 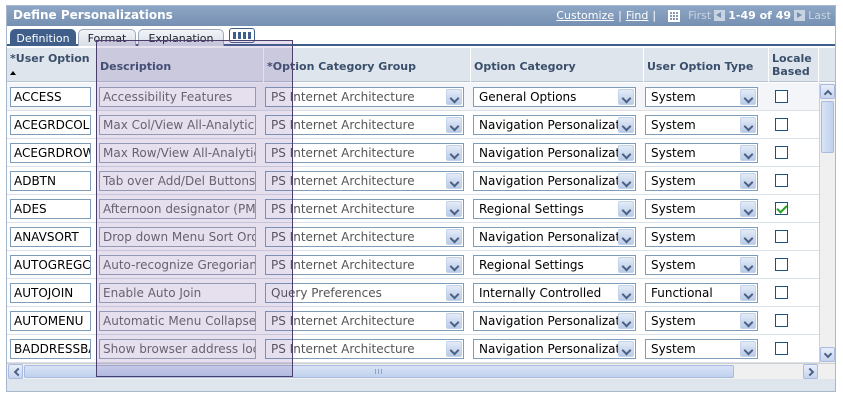 I want to click on vertical-scroll-thumb, so click(x=827, y=127).